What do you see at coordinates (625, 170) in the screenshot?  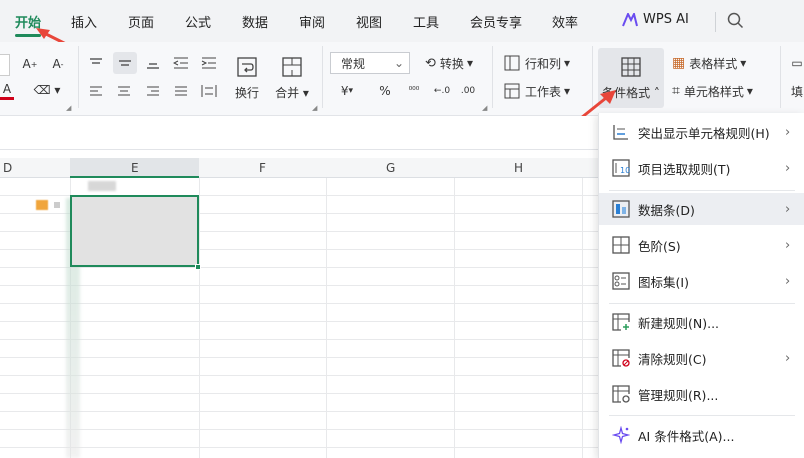 I see `svg-text: 10` at bounding box center [625, 170].